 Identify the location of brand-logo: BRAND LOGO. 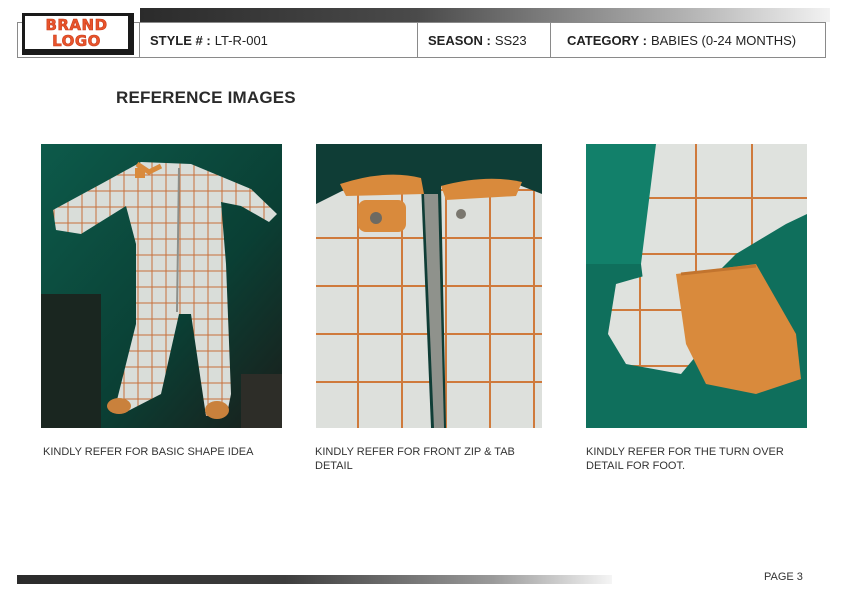
(78, 34).